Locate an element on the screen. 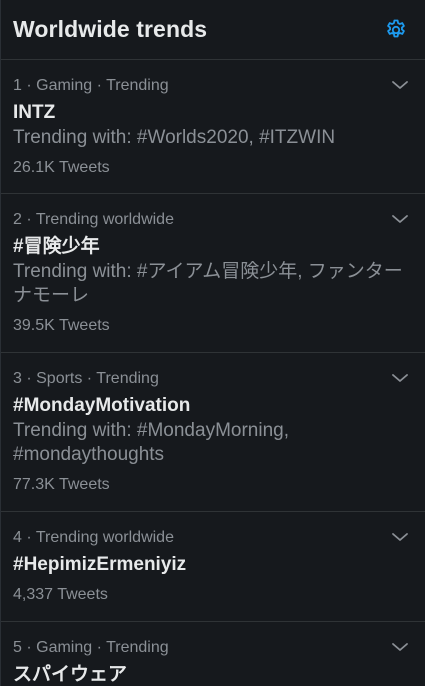  trend-name: スパイウェア is located at coordinates (70, 674).